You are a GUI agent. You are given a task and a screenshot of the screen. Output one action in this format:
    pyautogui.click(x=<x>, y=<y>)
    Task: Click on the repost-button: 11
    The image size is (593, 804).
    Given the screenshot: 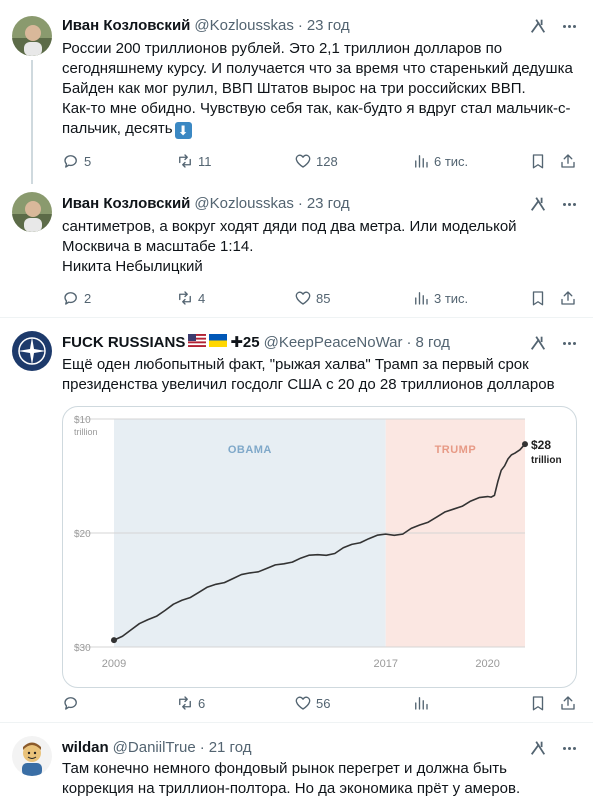 What is the action you would take?
    pyautogui.click(x=194, y=161)
    